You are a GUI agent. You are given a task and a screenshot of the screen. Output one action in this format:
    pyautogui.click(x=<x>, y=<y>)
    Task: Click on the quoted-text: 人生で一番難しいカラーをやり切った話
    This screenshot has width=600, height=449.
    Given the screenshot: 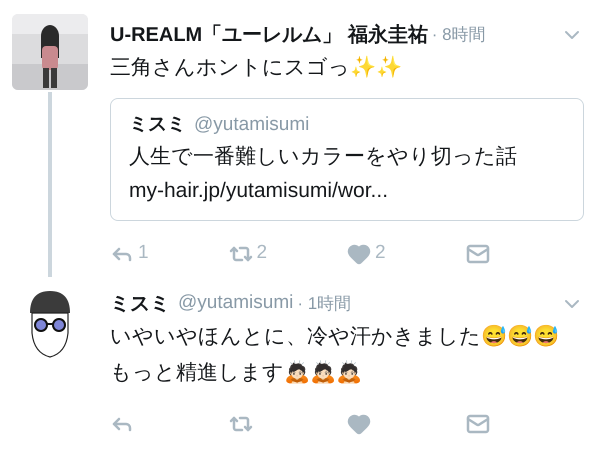 What is the action you would take?
    pyautogui.click(x=323, y=157)
    